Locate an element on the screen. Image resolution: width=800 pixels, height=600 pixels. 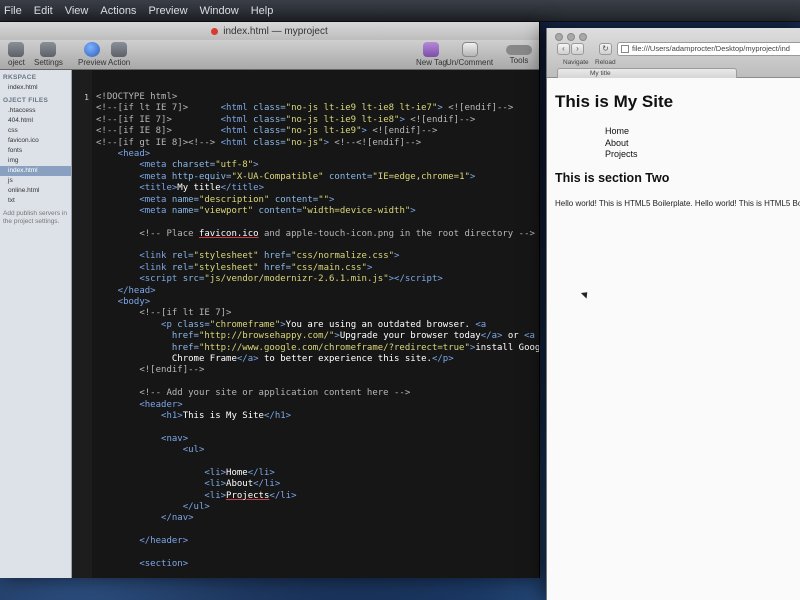
preview-button: Preview is located at coordinates (92, 54).